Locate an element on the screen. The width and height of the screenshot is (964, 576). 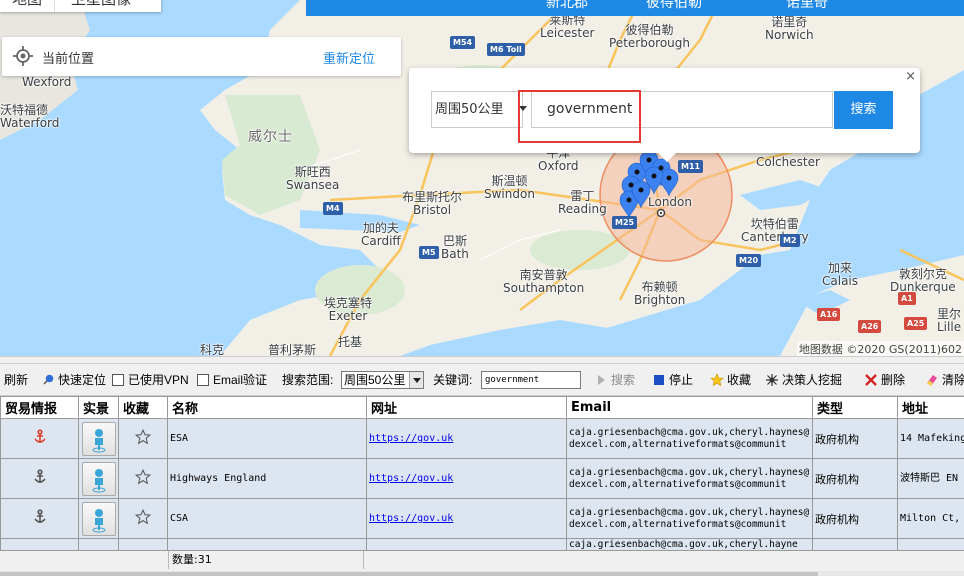
clear-button: 清除 is located at coordinates (944, 380).